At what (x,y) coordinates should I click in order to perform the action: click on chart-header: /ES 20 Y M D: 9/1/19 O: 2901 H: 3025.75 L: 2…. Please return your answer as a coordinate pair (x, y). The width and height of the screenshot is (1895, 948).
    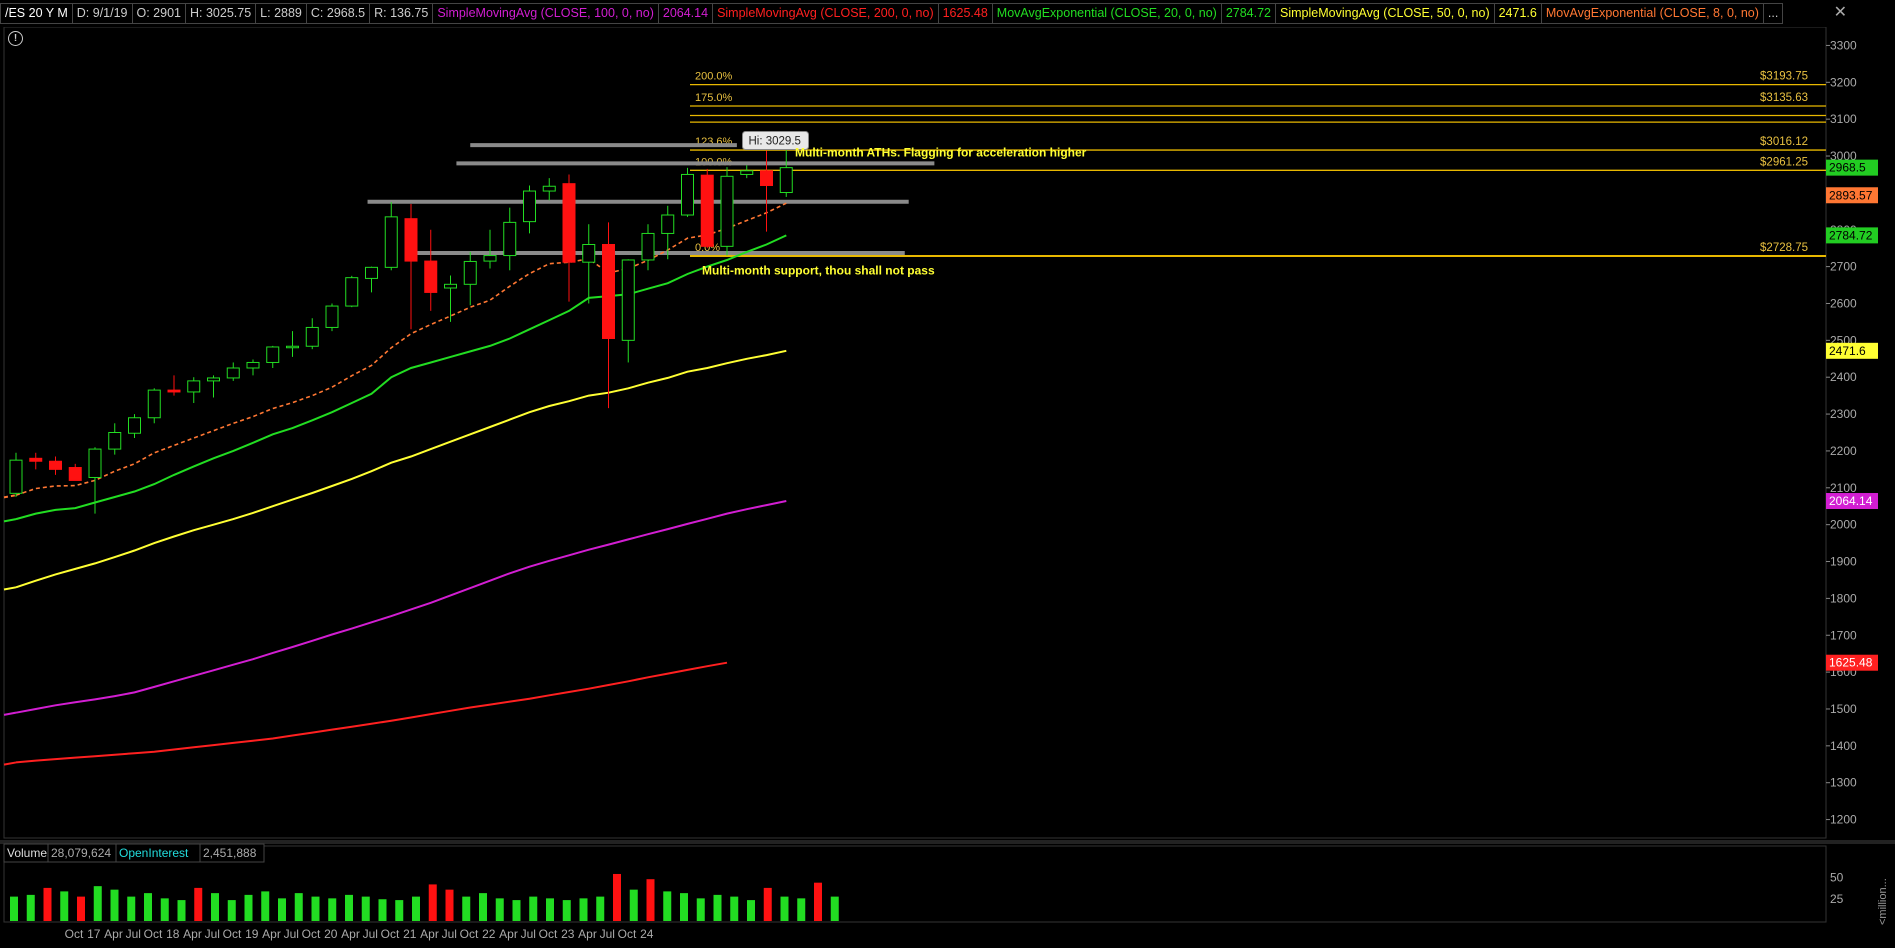
    Looking at the image, I should click on (947, 13).